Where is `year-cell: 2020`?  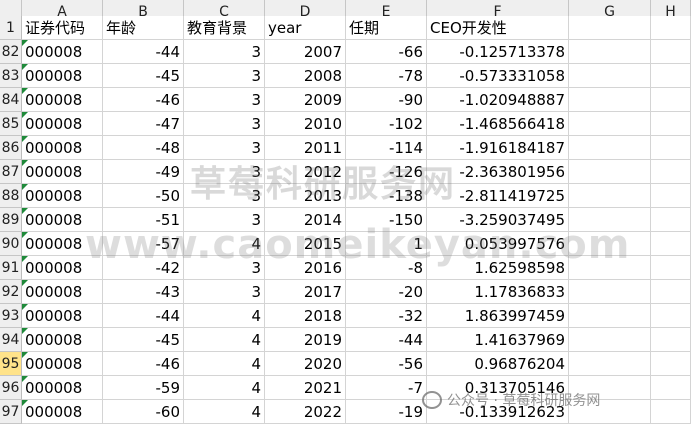 year-cell: 2020 is located at coordinates (305, 364).